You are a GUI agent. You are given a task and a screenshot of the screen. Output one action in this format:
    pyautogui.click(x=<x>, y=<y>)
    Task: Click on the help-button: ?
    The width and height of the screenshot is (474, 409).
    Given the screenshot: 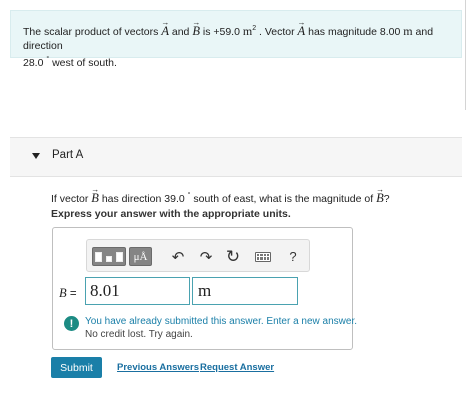 What is the action you would take?
    pyautogui.click(x=293, y=256)
    